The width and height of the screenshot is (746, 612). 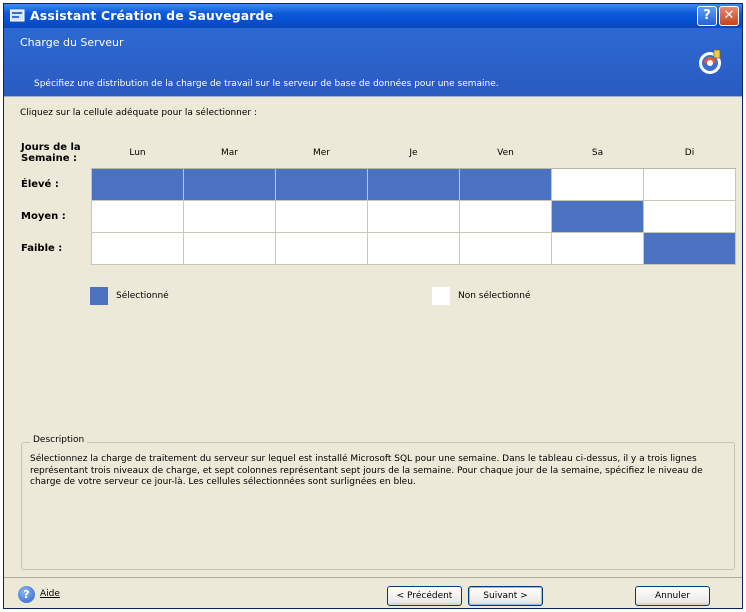 I want to click on app-icon, so click(x=17, y=15).